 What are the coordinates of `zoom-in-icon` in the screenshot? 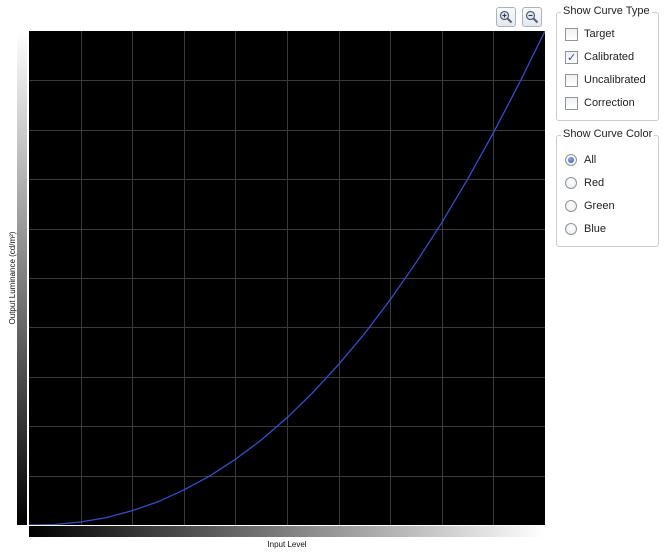 It's located at (506, 17).